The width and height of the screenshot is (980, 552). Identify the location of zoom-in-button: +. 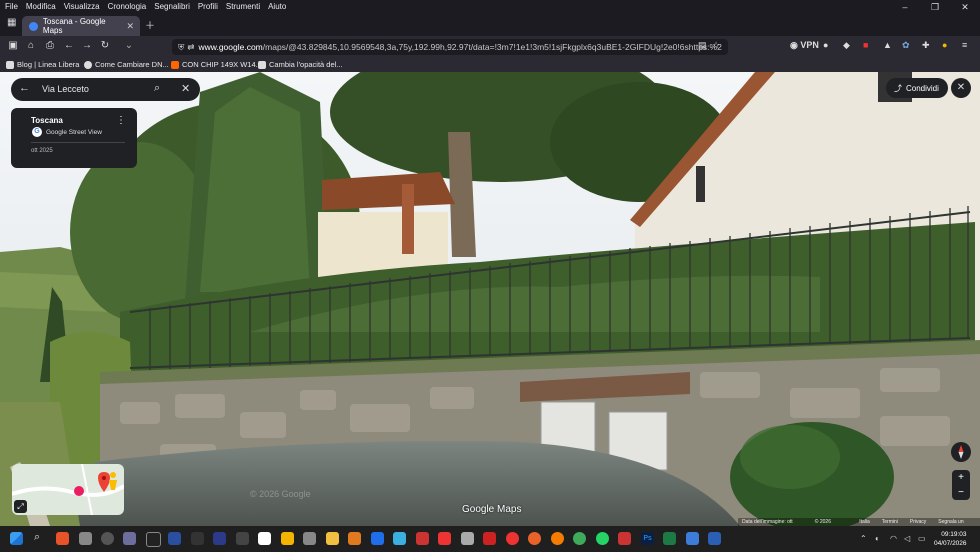
(961, 477).